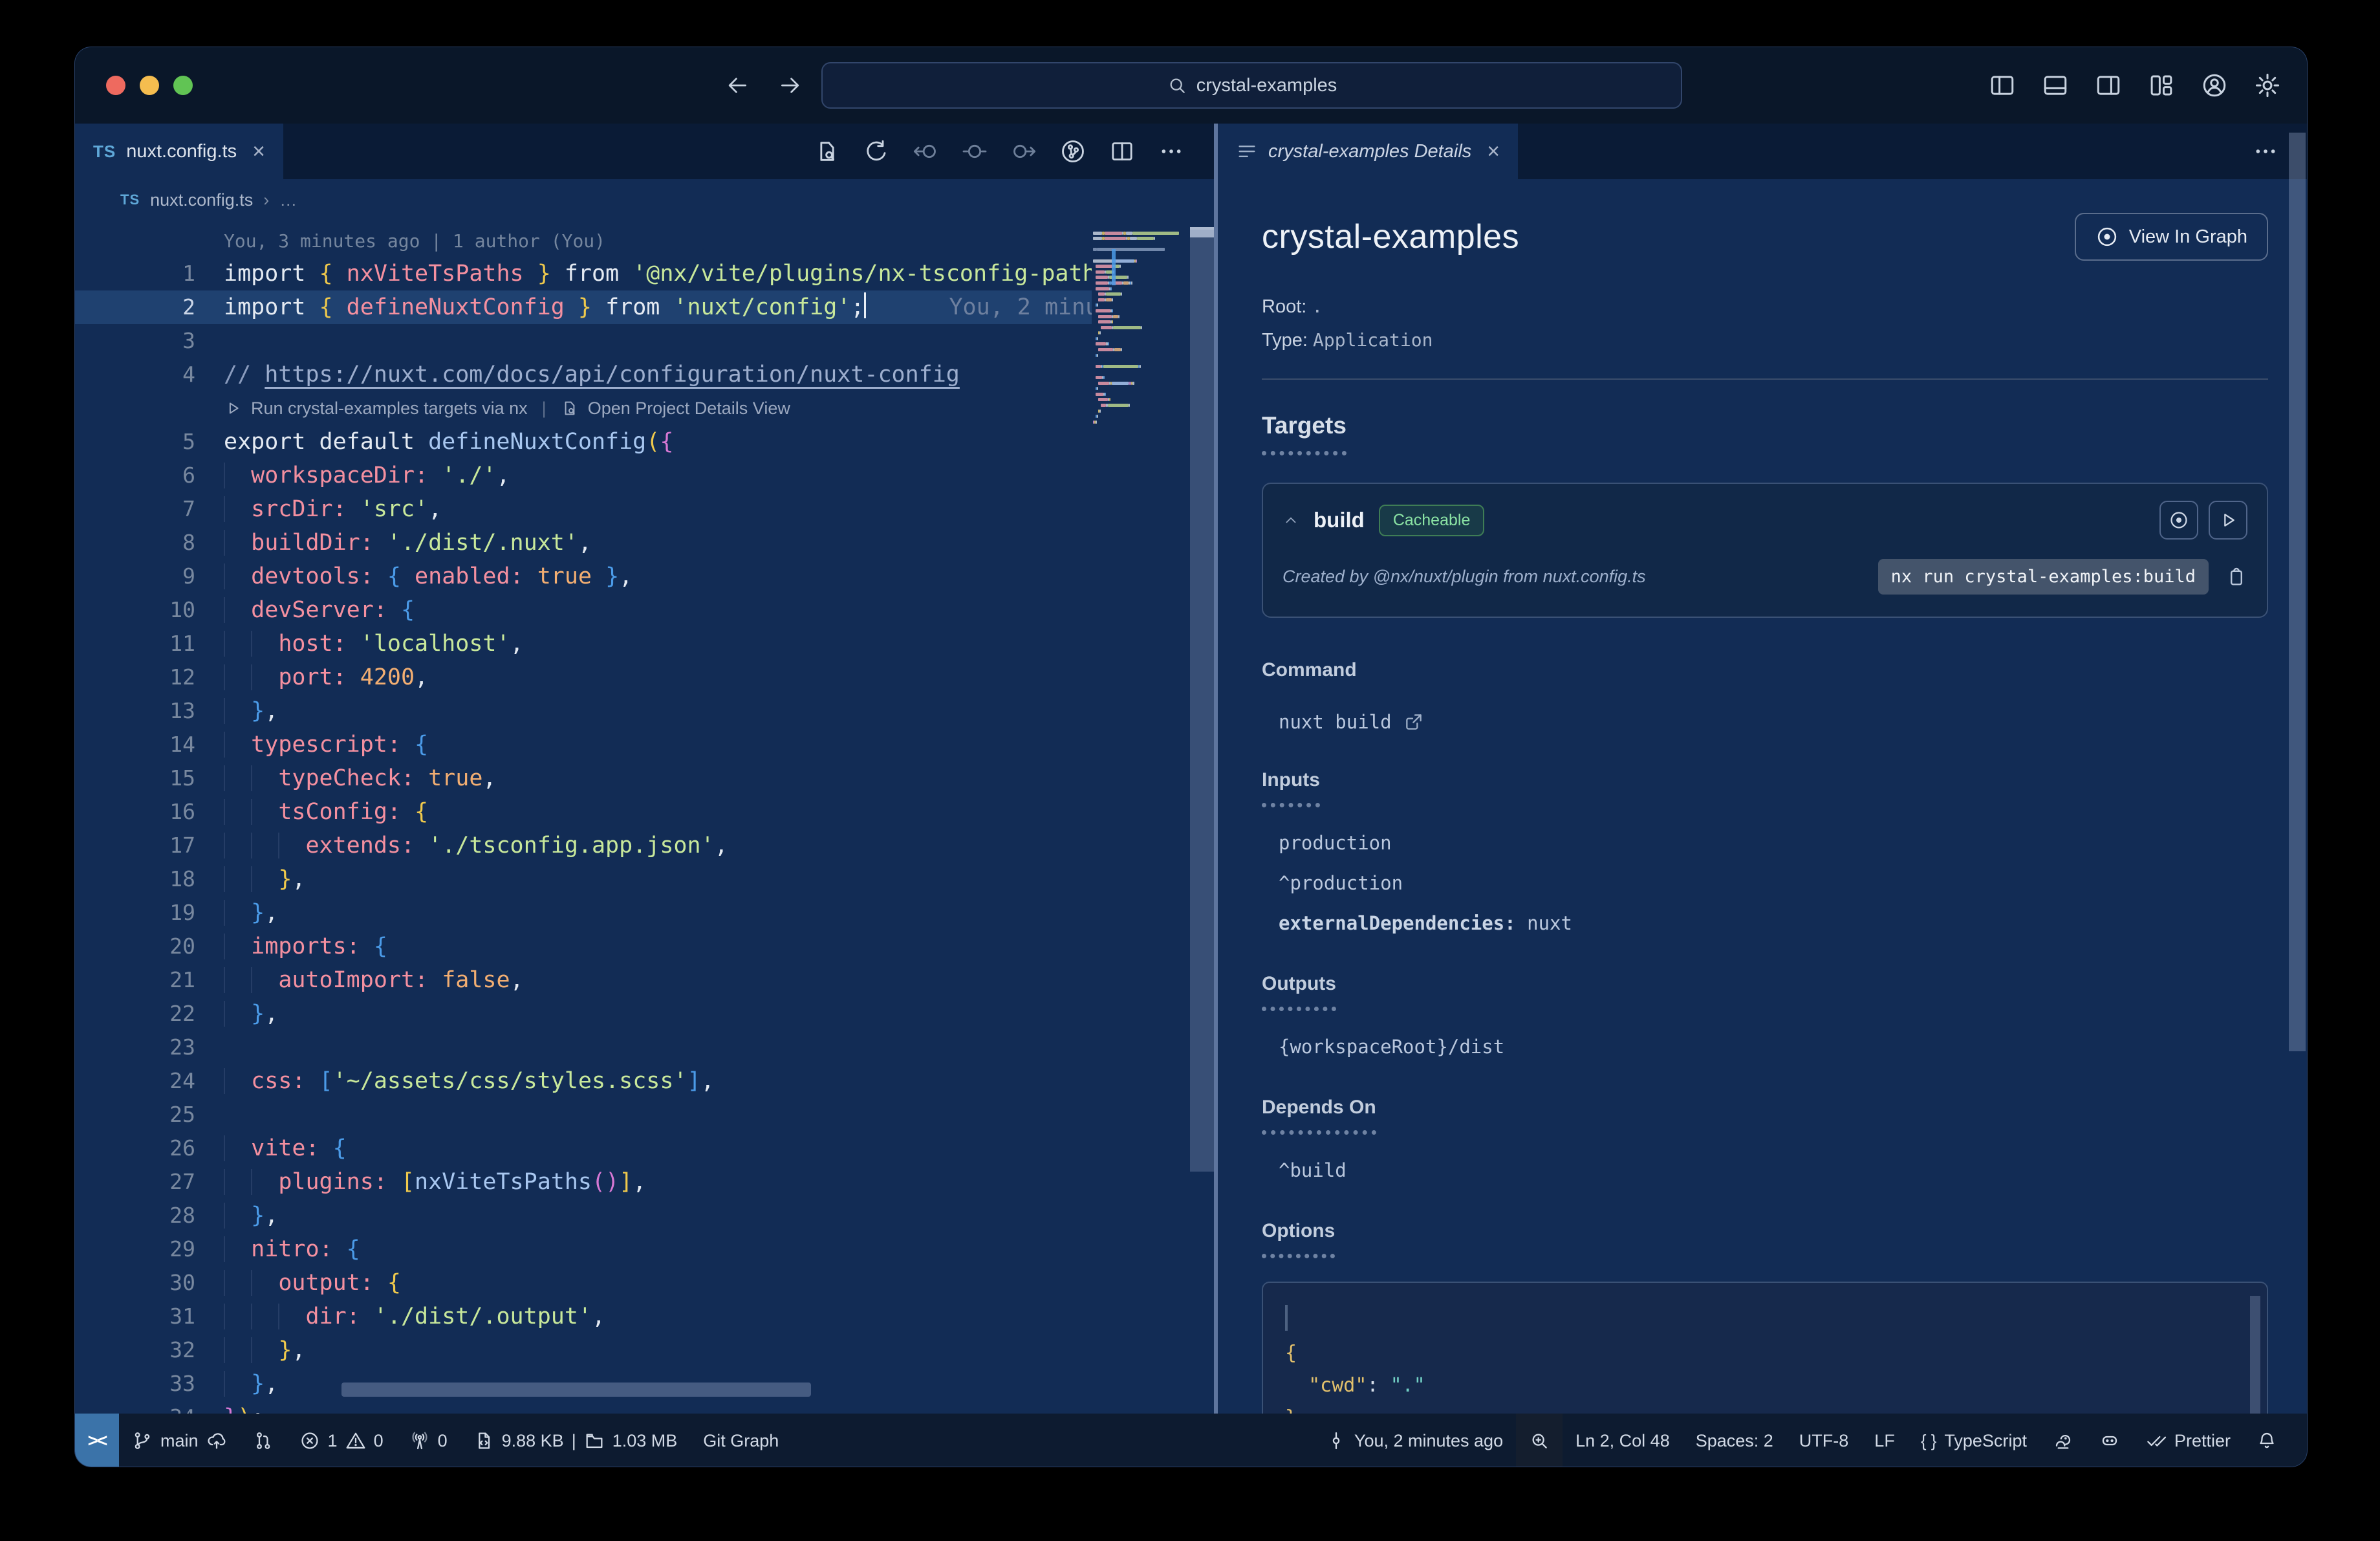 The width and height of the screenshot is (2380, 1541). Describe the element at coordinates (583, 610) in the screenshot. I see `code-line: 10 devServer: {` at that location.